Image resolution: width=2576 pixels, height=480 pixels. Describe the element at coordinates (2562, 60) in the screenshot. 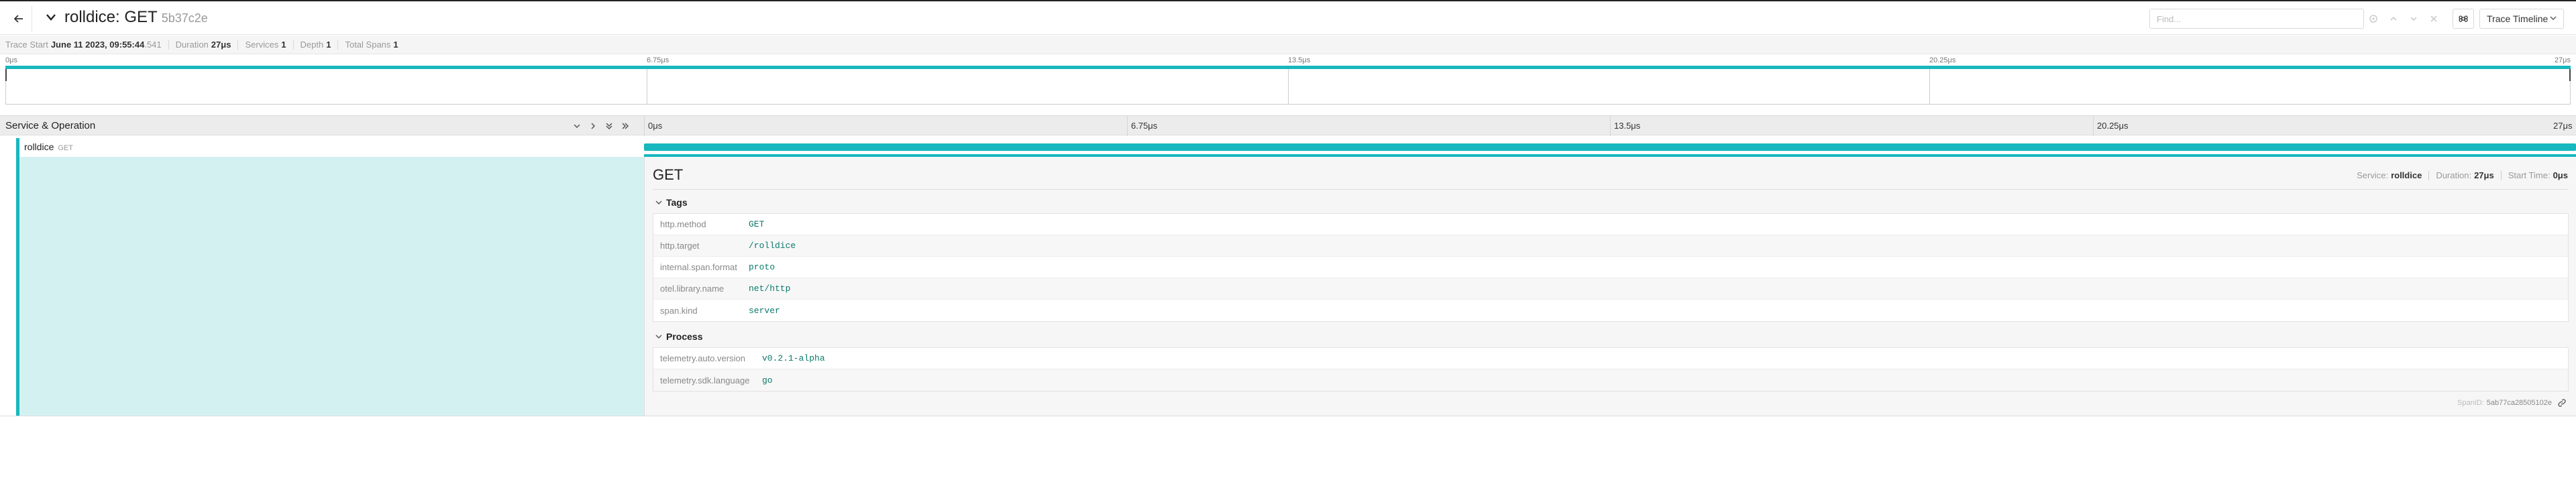

I see `minimap-tick: 27μs` at that location.